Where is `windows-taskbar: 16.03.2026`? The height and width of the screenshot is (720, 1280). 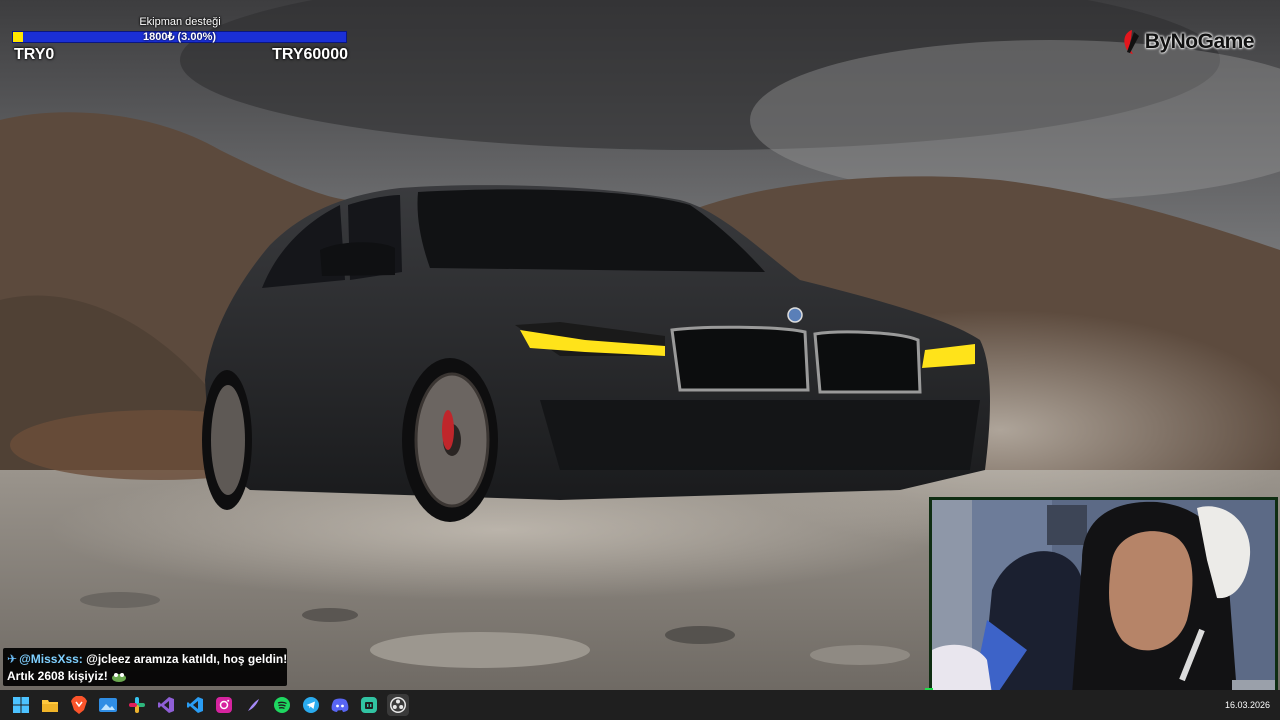
windows-taskbar: 16.03.2026 is located at coordinates (640, 705).